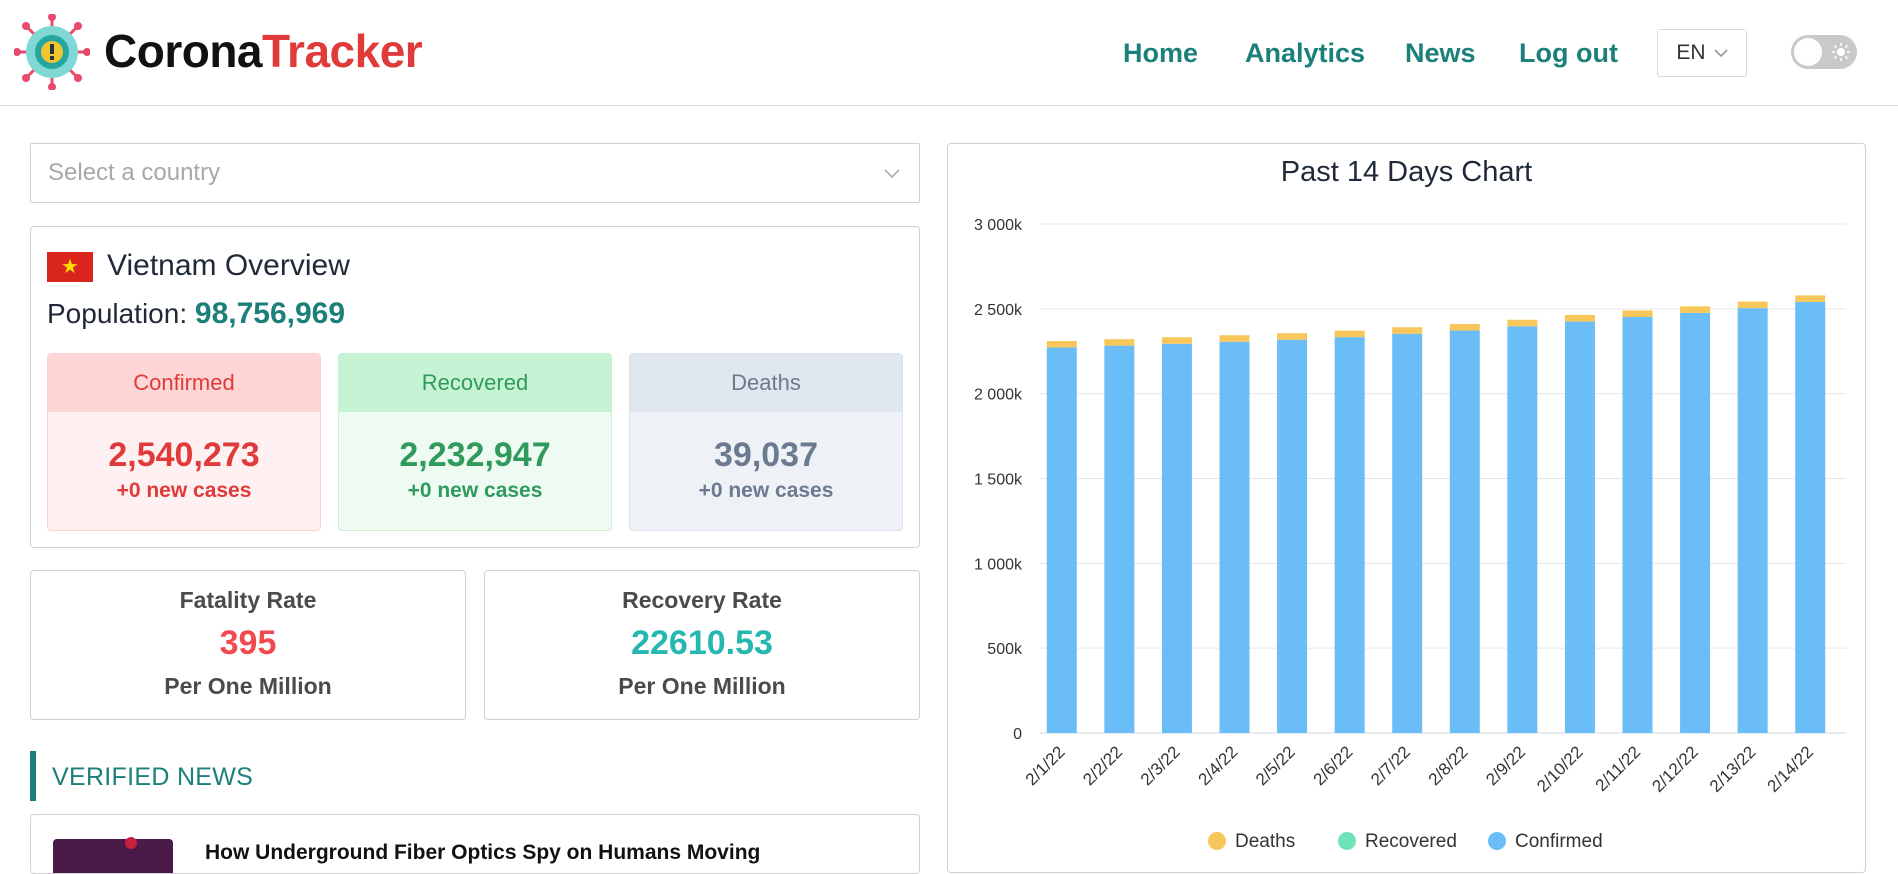 This screenshot has width=1898, height=874. What do you see at coordinates (1568, 53) in the screenshot?
I see `nav-logout: Log out` at bounding box center [1568, 53].